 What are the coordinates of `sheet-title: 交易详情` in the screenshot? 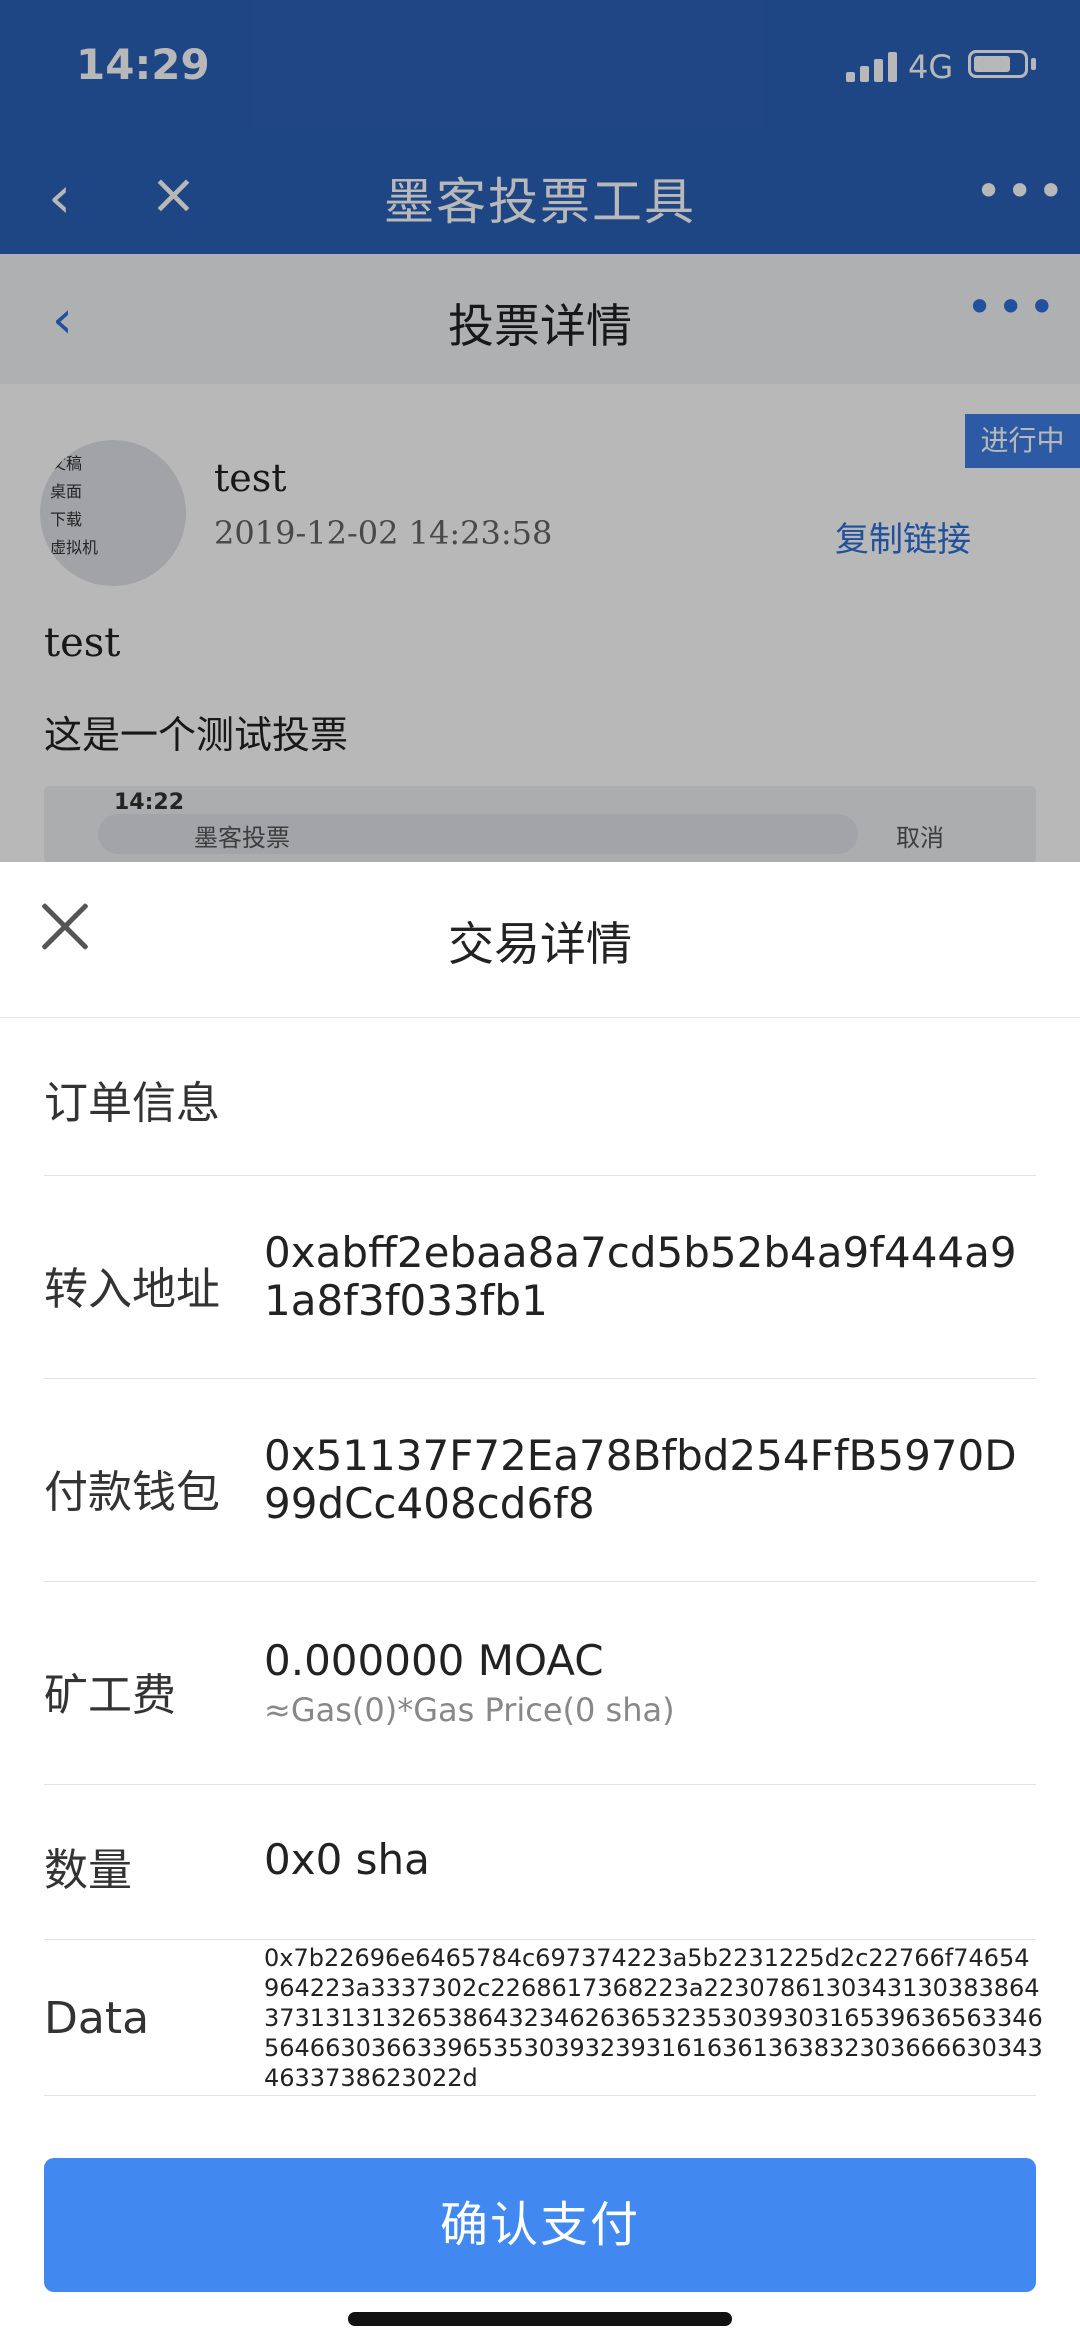 It's located at (540, 944).